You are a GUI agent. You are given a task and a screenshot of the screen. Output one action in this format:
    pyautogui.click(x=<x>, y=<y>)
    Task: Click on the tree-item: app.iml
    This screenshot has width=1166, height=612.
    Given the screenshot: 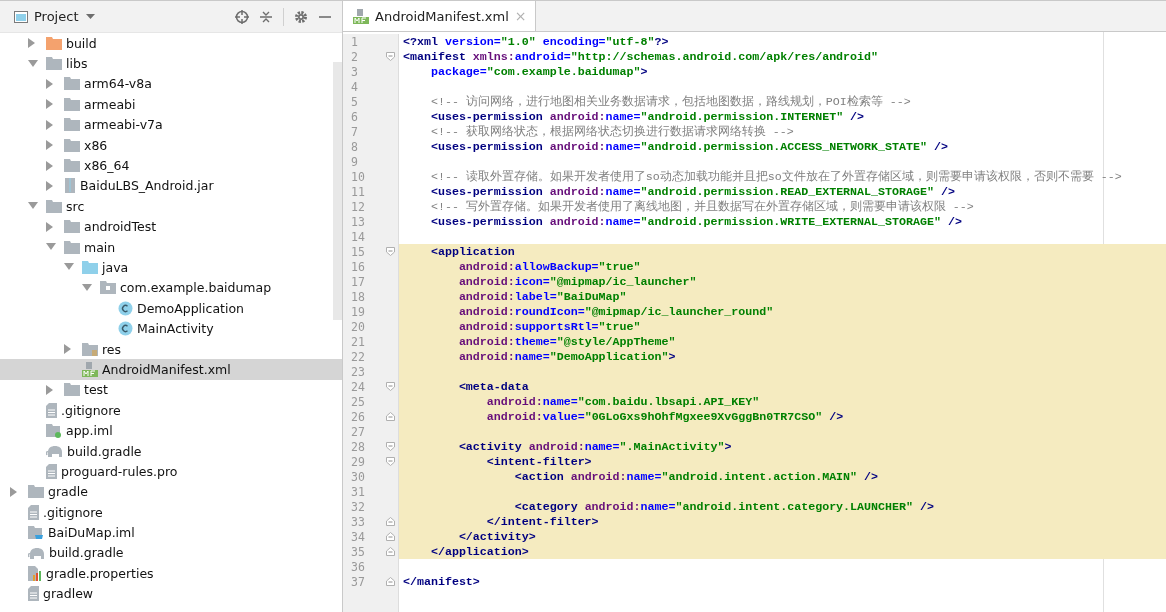 What is the action you would take?
    pyautogui.click(x=89, y=431)
    